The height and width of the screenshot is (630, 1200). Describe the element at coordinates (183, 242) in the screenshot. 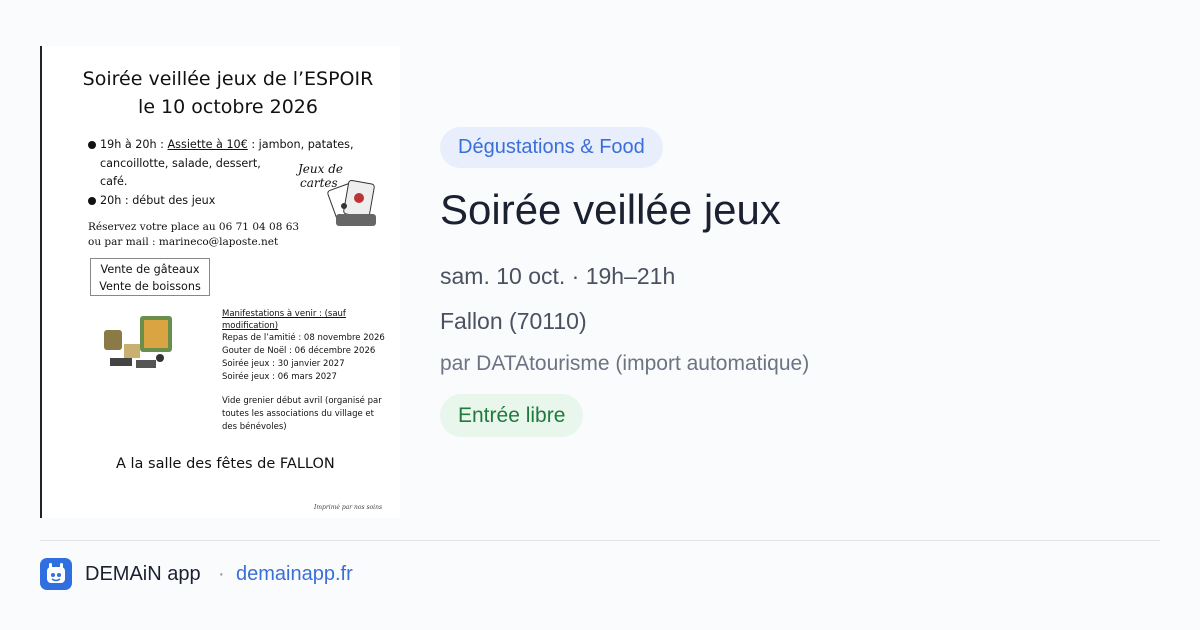

I see `poster-reserve-mail: ou par mail : marineco@laposte.net` at that location.